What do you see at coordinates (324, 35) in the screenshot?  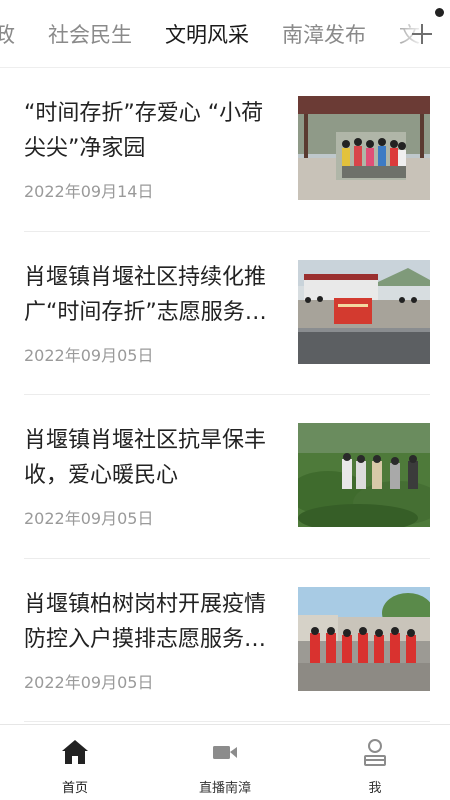 I see `tab-nanzhang-release: 南漳发布` at bounding box center [324, 35].